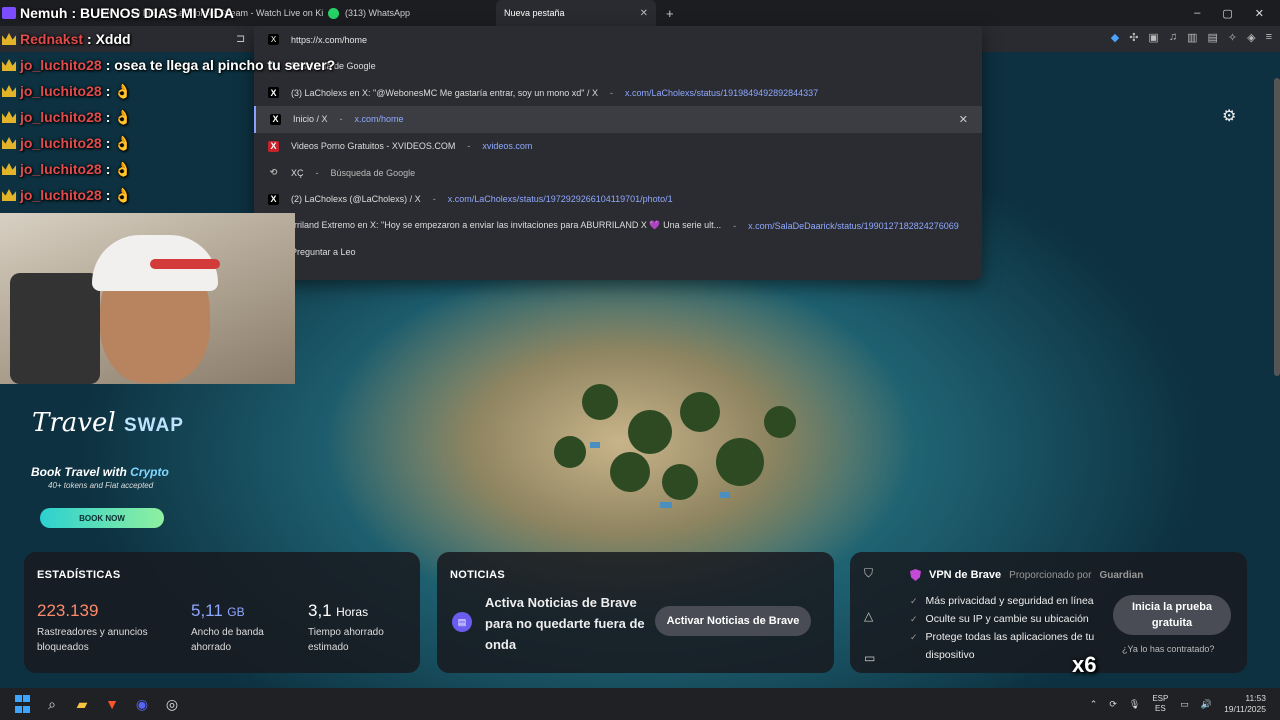  What do you see at coordinates (1050, 575) in the screenshot?
I see `vpn-provider-label: Proporcionado por` at bounding box center [1050, 575].